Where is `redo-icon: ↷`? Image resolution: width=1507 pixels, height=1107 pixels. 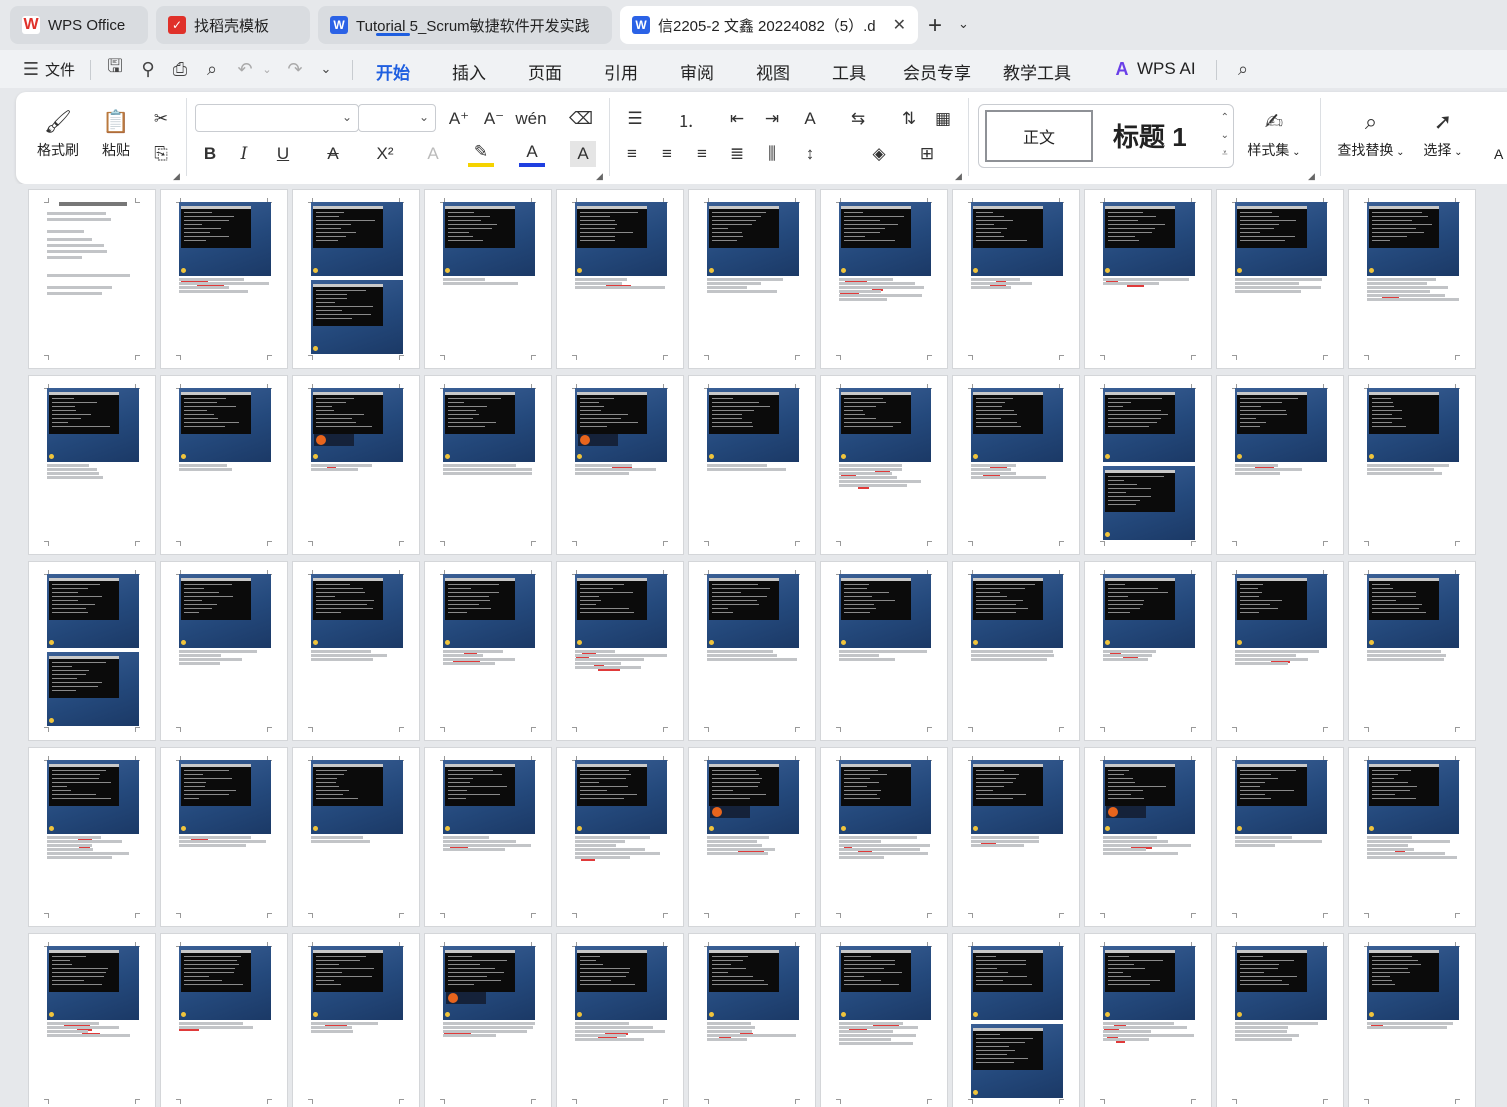
redo-icon: ↷ is located at coordinates (295, 69).